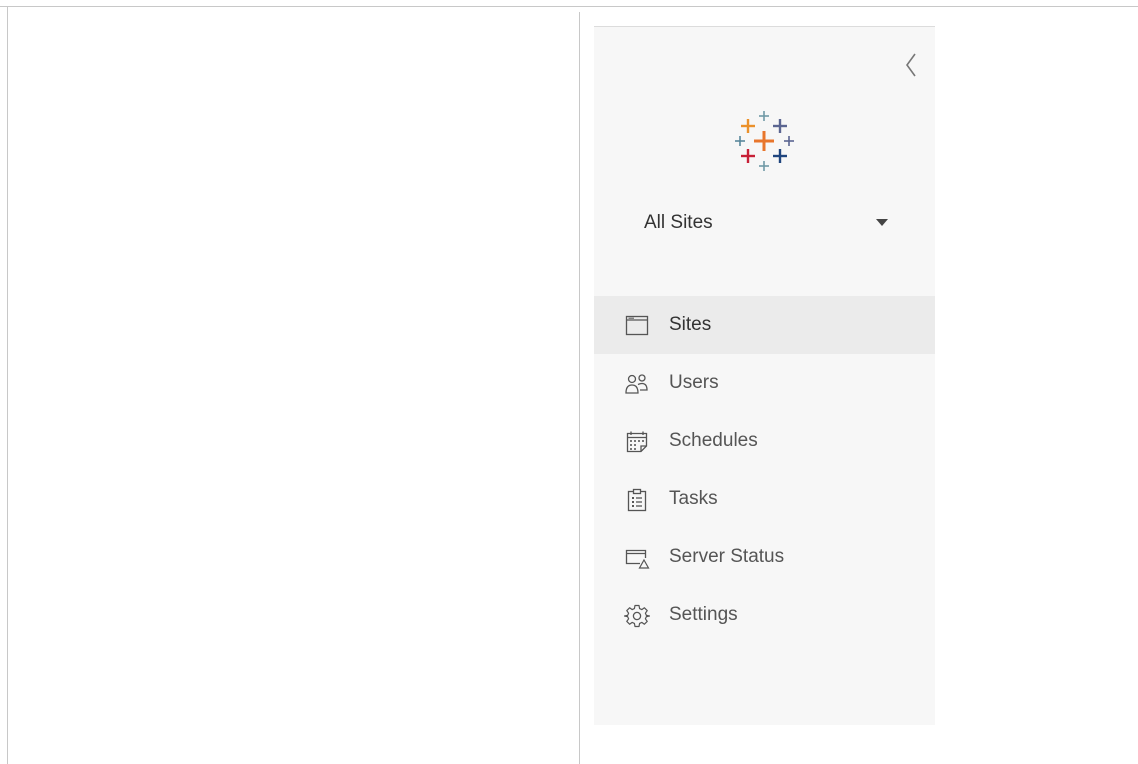  What do you see at coordinates (678, 222) in the screenshot?
I see `site-selector-value: All Sites` at bounding box center [678, 222].